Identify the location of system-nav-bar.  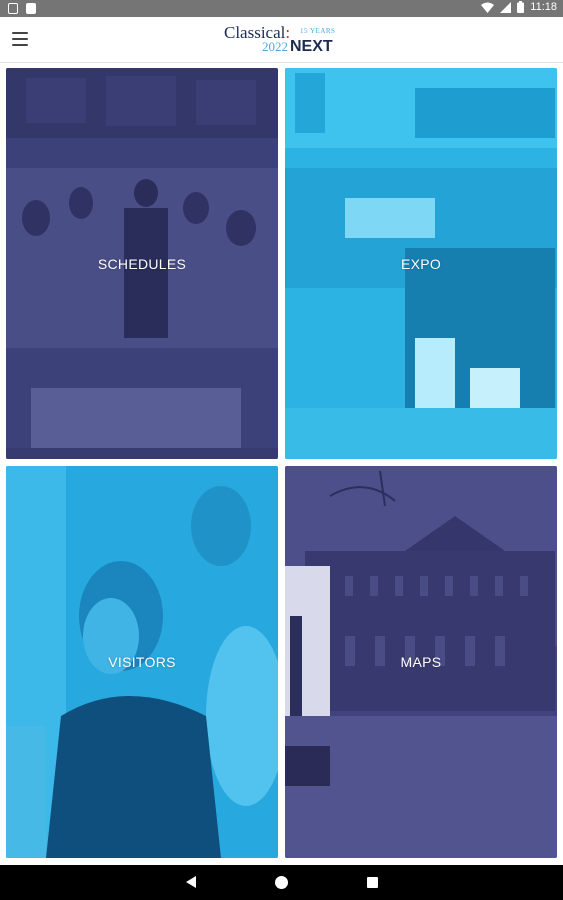
(281, 882).